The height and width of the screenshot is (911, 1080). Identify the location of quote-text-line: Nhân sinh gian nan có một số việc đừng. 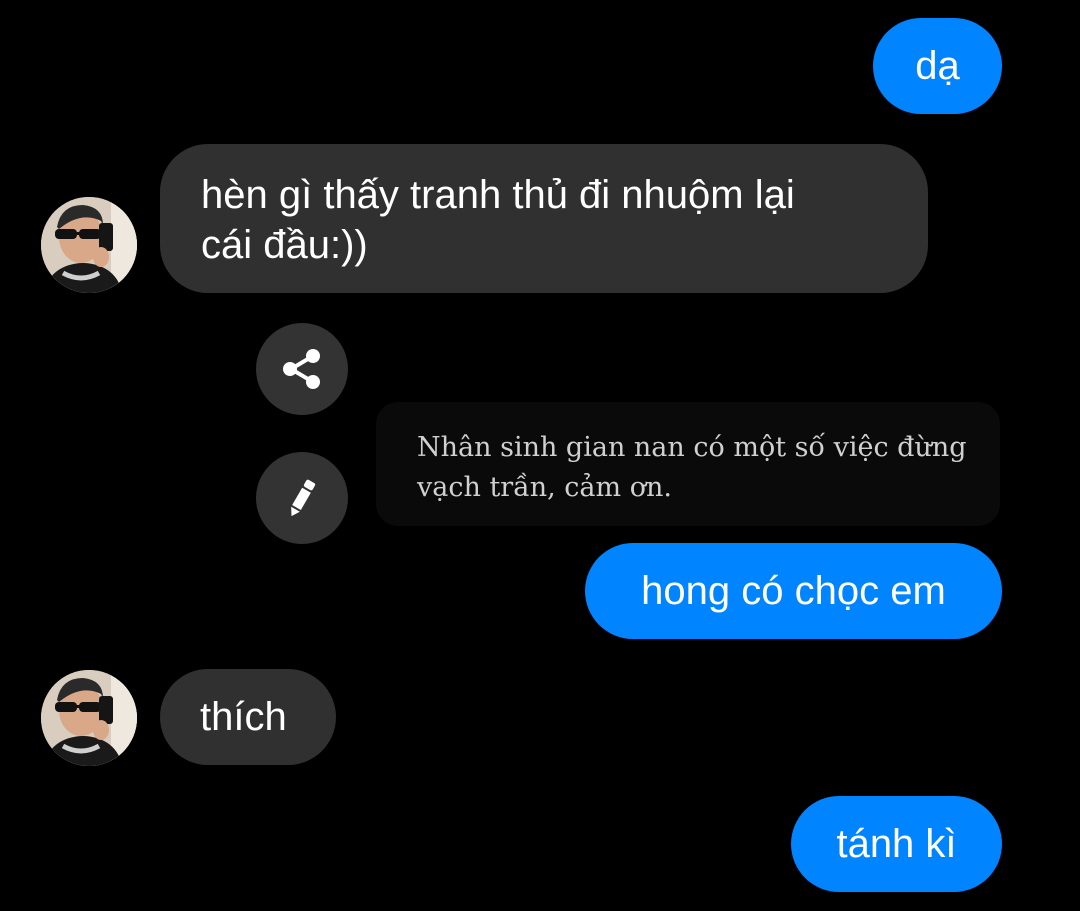
(692, 447).